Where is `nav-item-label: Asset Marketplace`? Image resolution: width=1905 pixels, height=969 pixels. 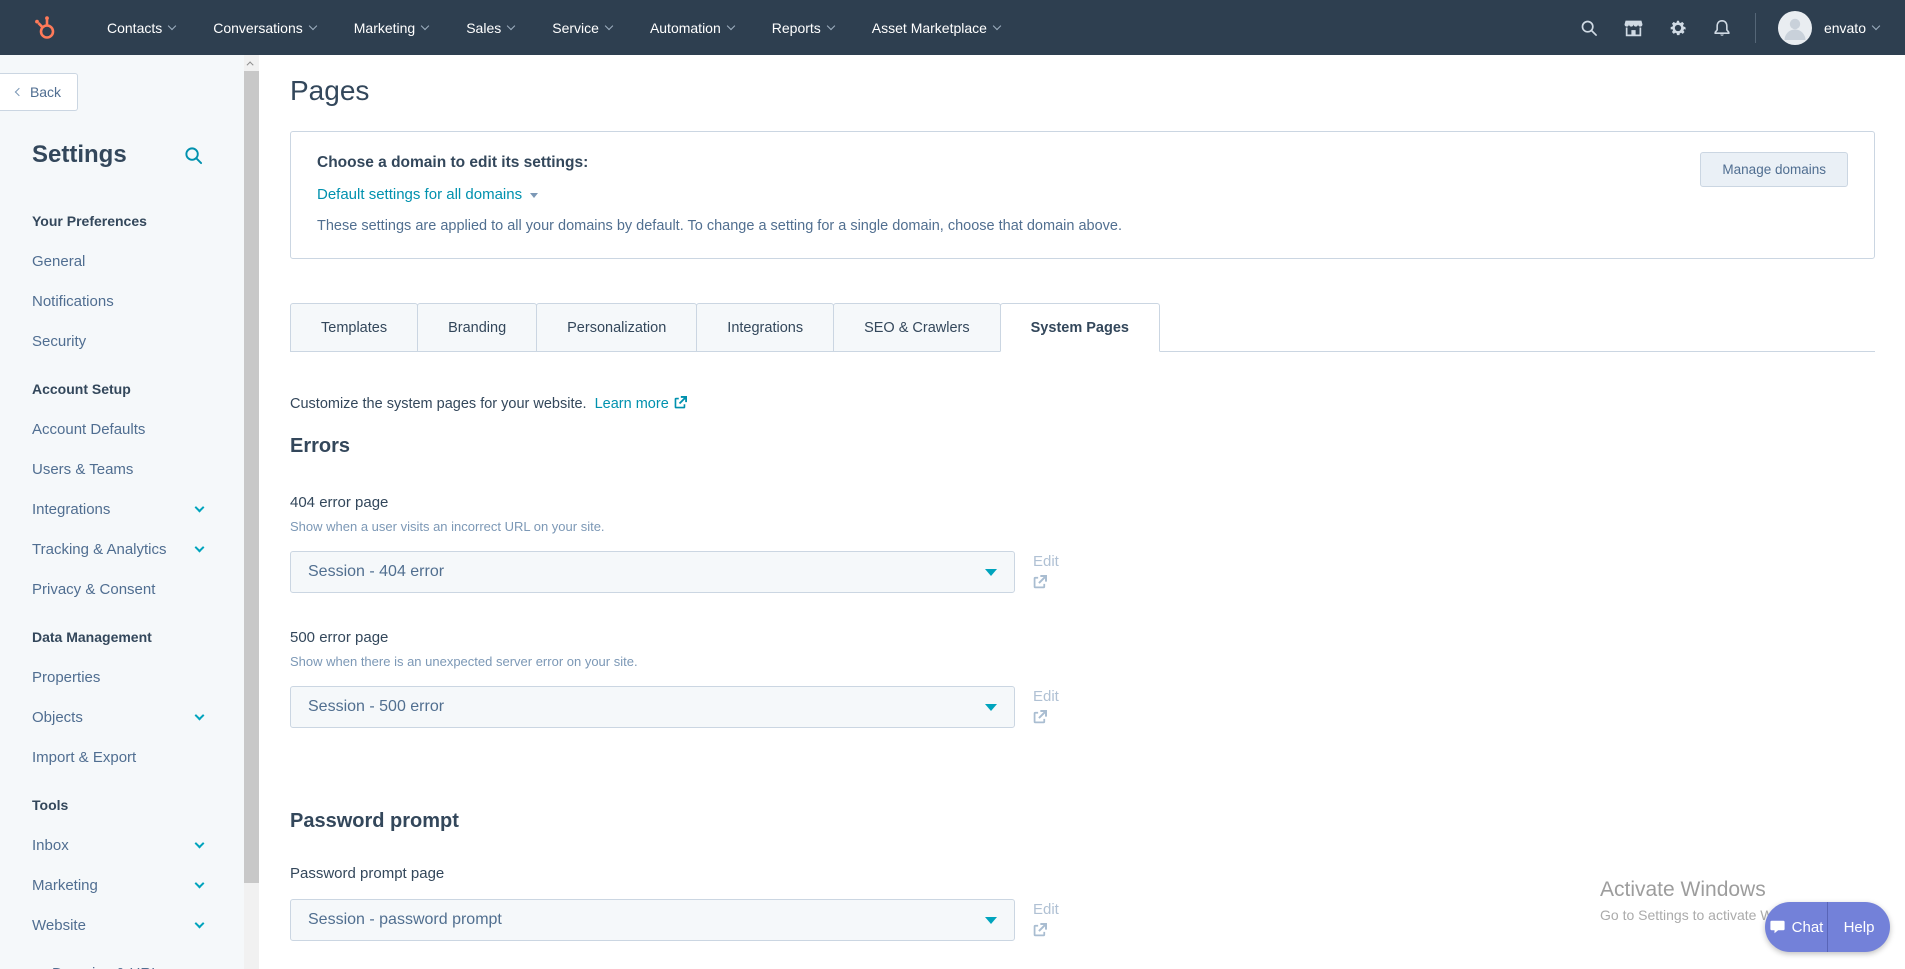
nav-item-label: Asset Marketplace is located at coordinates (929, 27).